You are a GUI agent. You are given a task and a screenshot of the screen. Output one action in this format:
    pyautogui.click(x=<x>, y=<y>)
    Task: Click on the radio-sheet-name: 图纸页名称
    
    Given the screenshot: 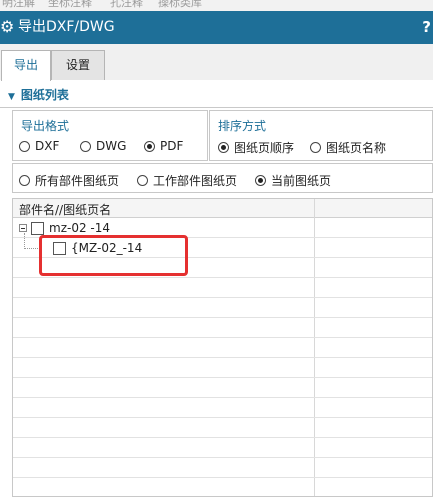 What is the action you would take?
    pyautogui.click(x=348, y=147)
    